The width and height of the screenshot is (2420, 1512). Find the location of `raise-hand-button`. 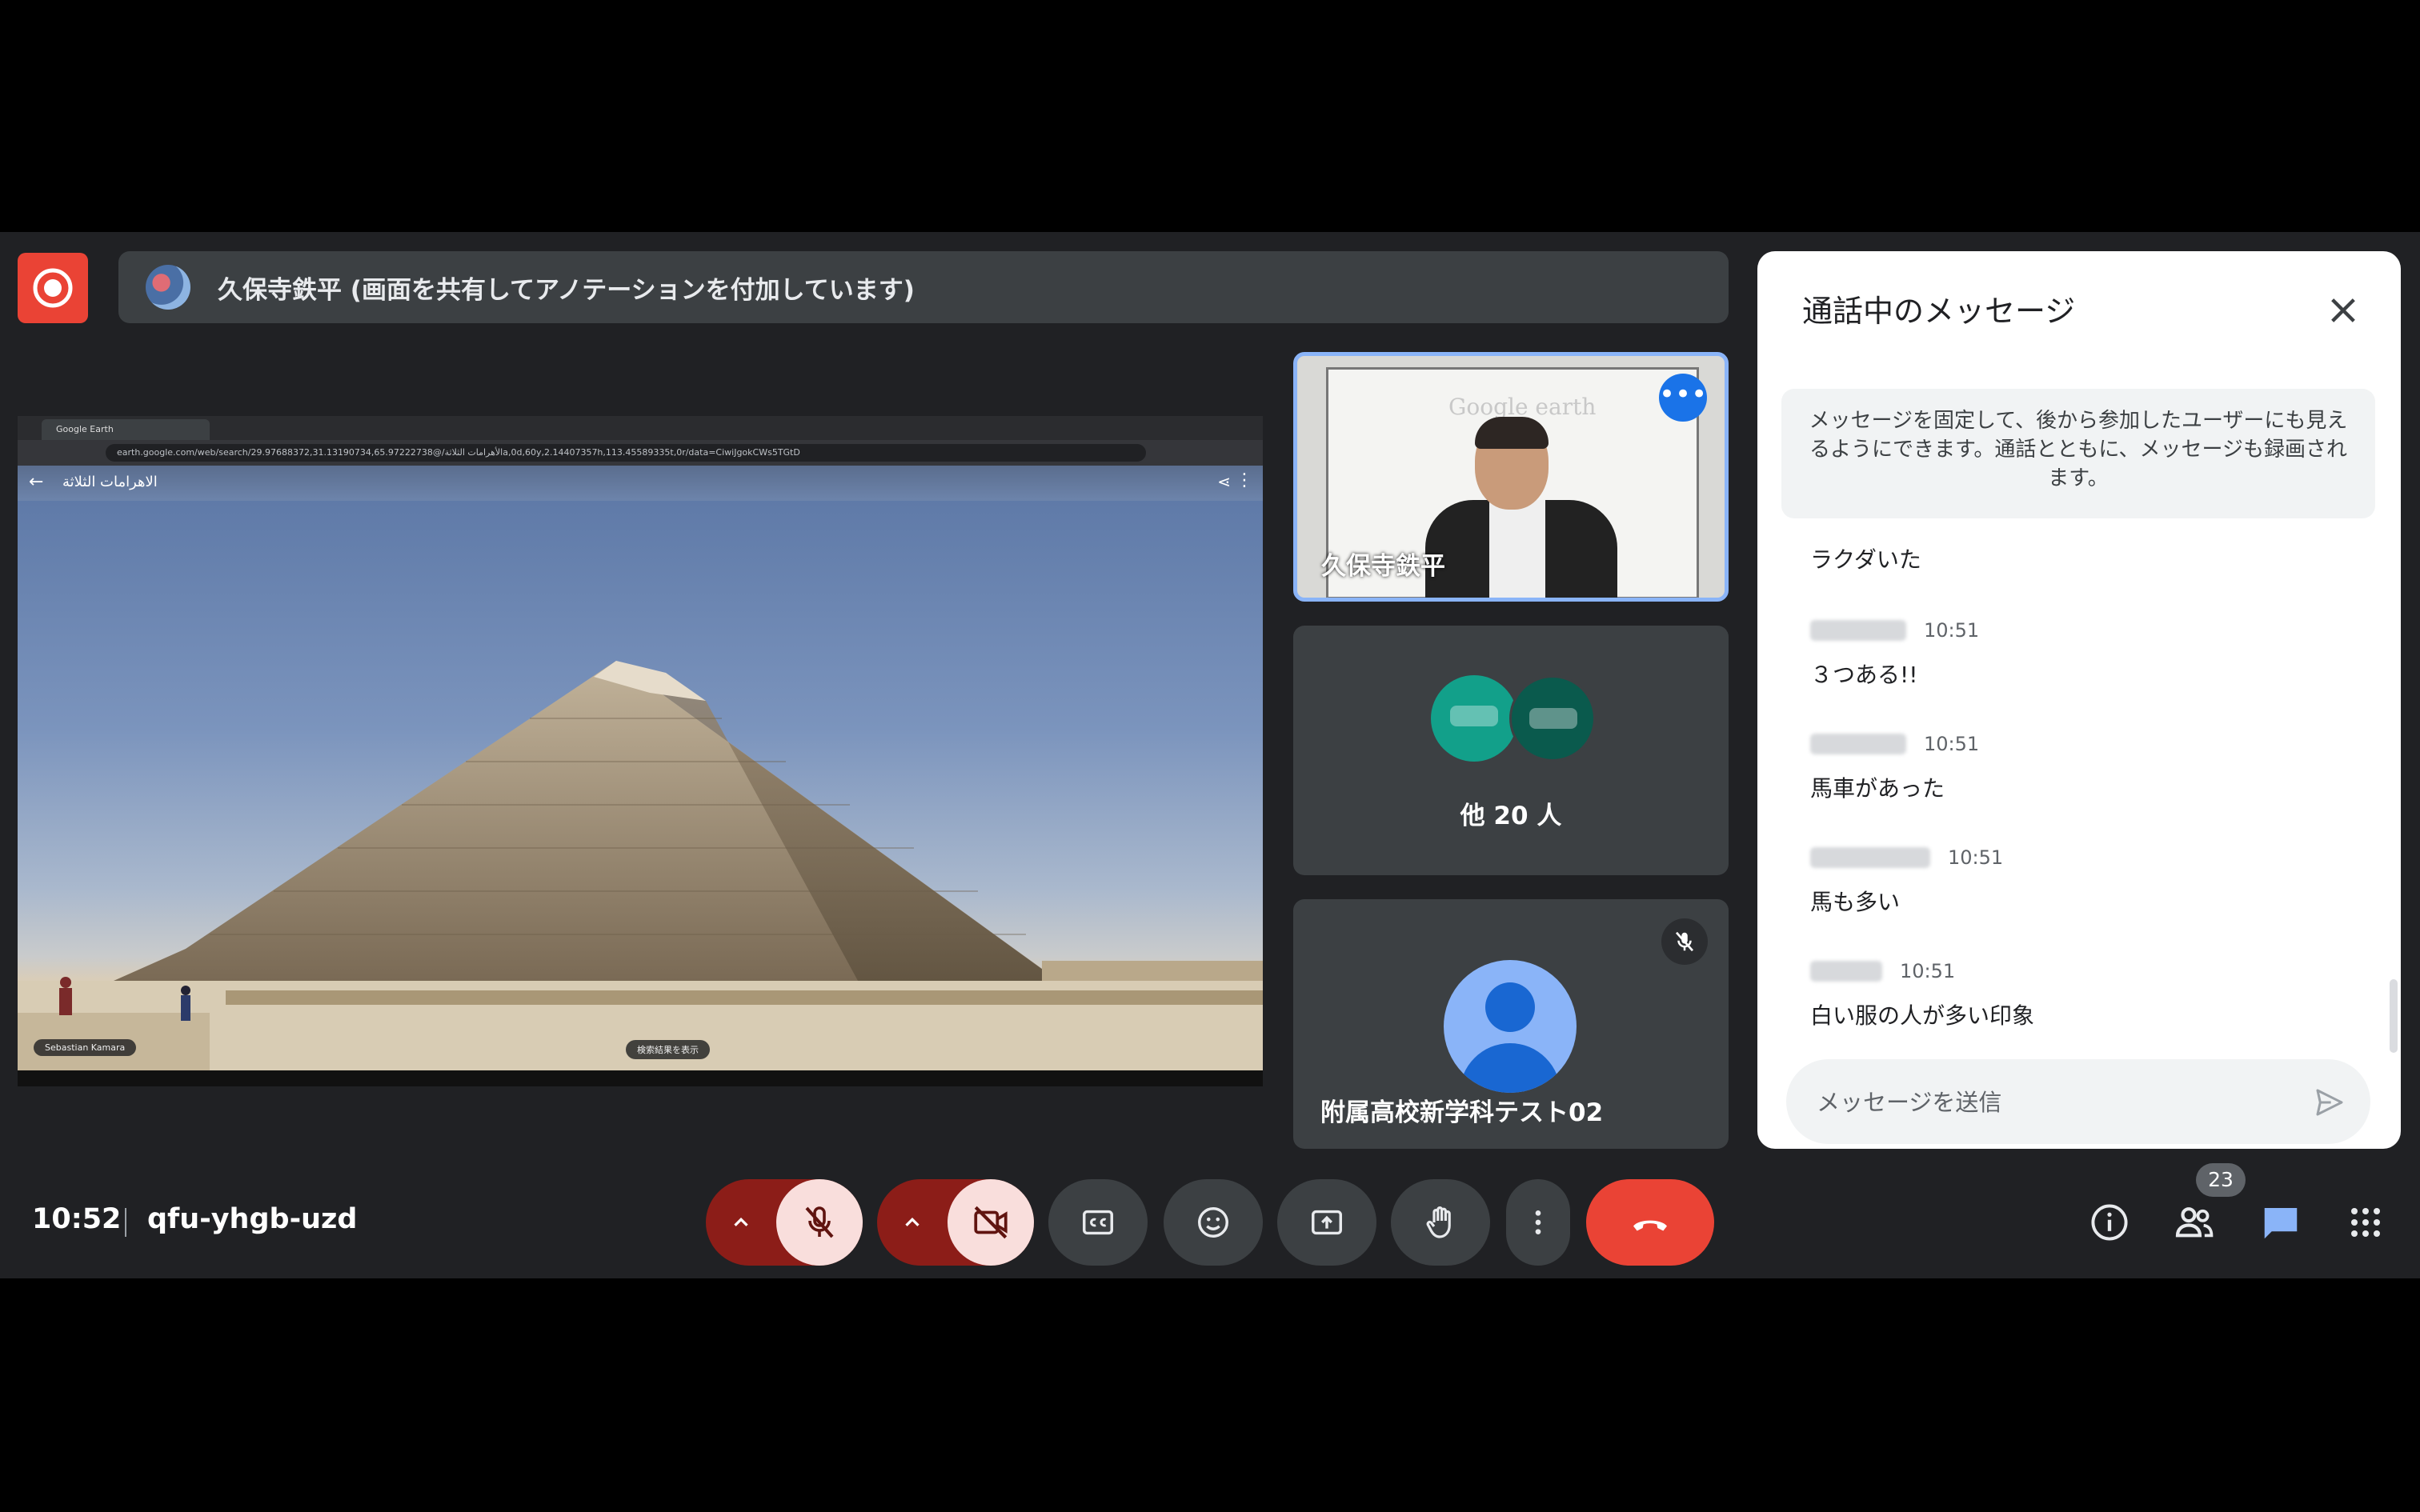

raise-hand-button is located at coordinates (1440, 1222).